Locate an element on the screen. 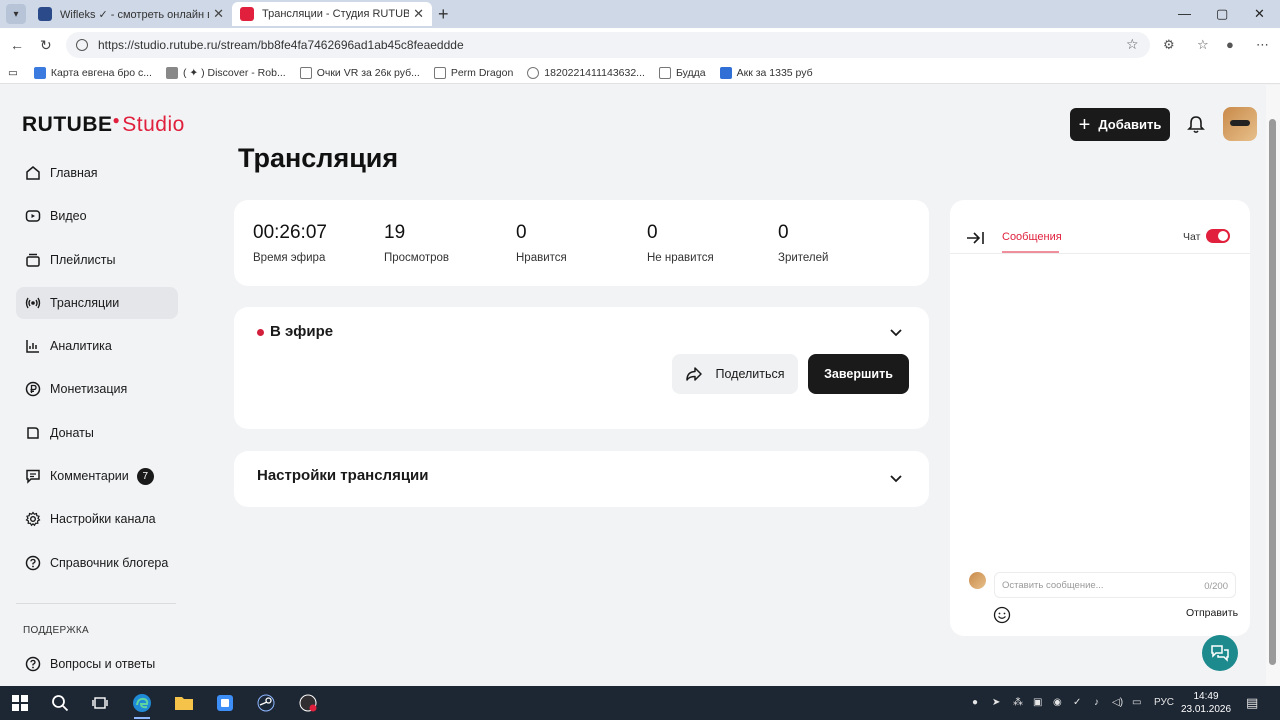  sidebar-item-faq: Вопросы и ответы is located at coordinates (97, 664).